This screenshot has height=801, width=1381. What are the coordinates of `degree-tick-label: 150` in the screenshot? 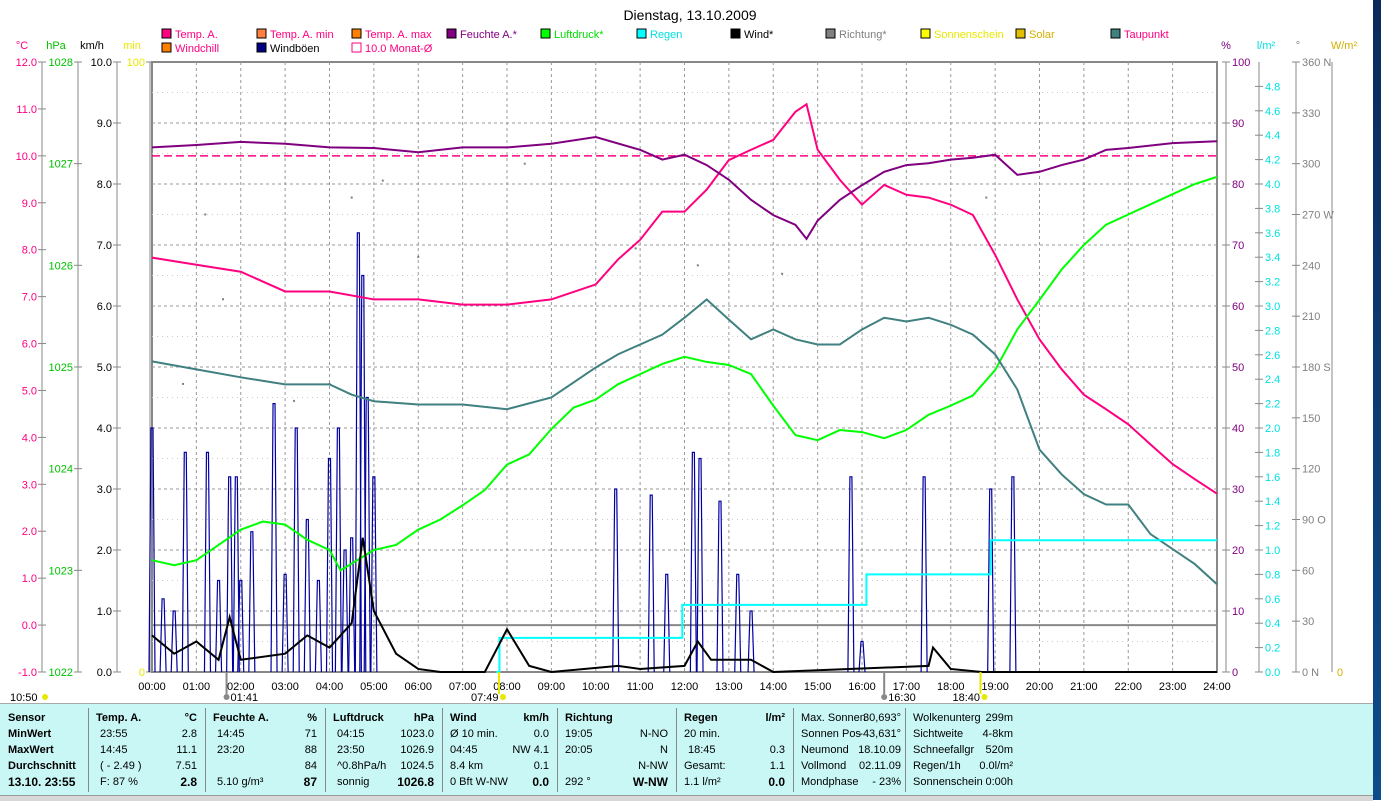 It's located at (1311, 419).